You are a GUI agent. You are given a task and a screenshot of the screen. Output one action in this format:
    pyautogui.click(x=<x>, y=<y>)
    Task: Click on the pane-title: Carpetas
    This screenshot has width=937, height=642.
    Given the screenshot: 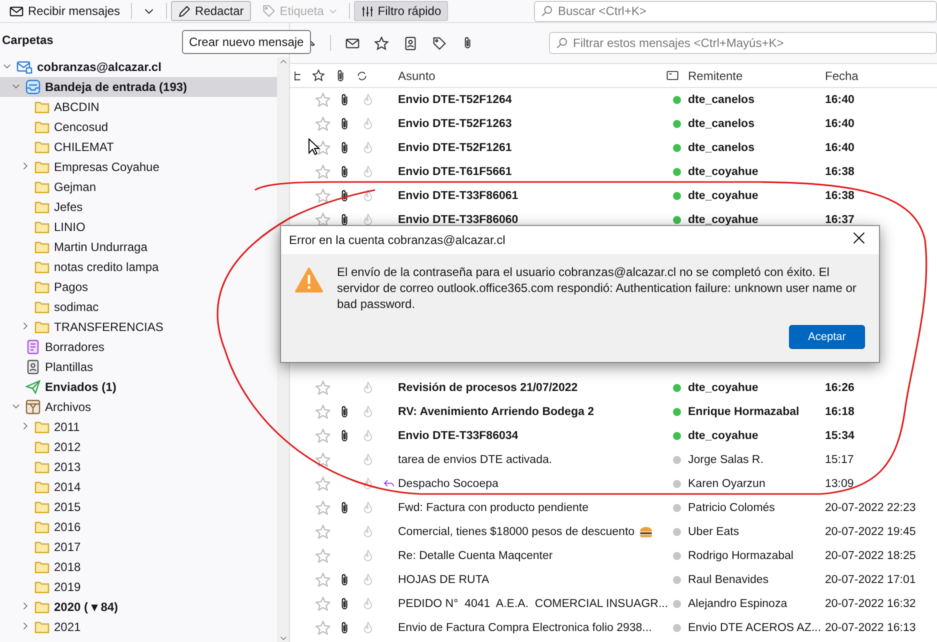 What is the action you would take?
    pyautogui.click(x=28, y=40)
    